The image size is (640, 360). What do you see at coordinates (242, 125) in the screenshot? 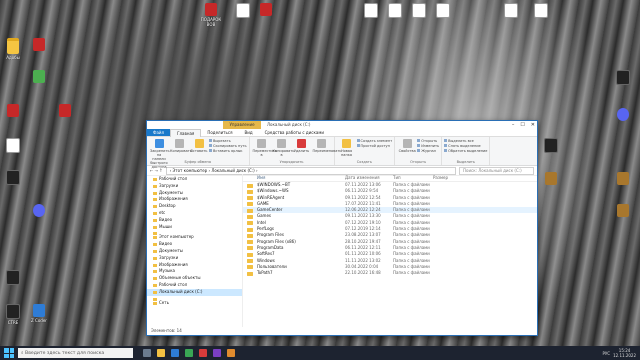
I see `context-tab-manage: Управление` at bounding box center [242, 125].